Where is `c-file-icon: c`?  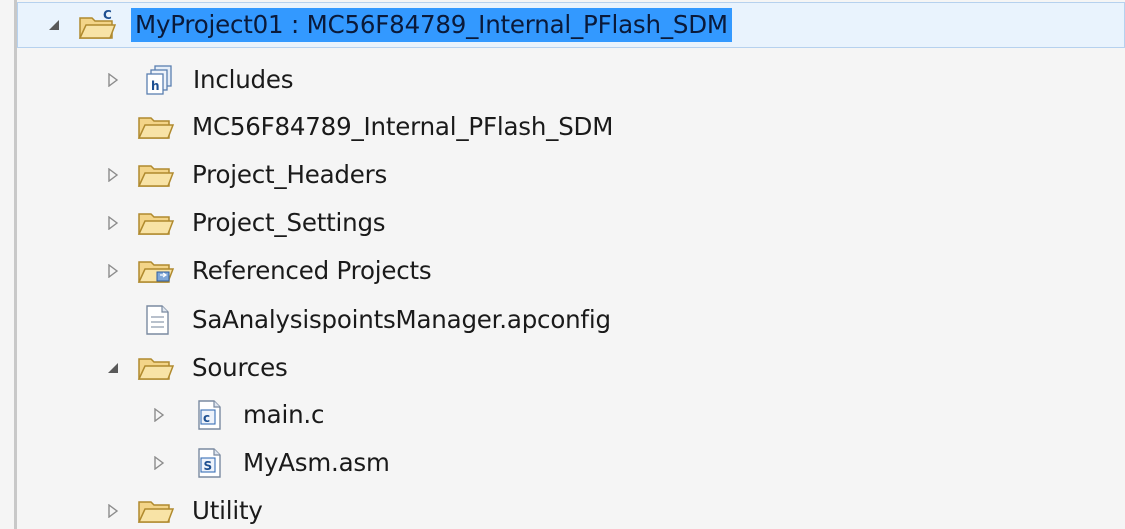 c-file-icon: c is located at coordinates (209, 415).